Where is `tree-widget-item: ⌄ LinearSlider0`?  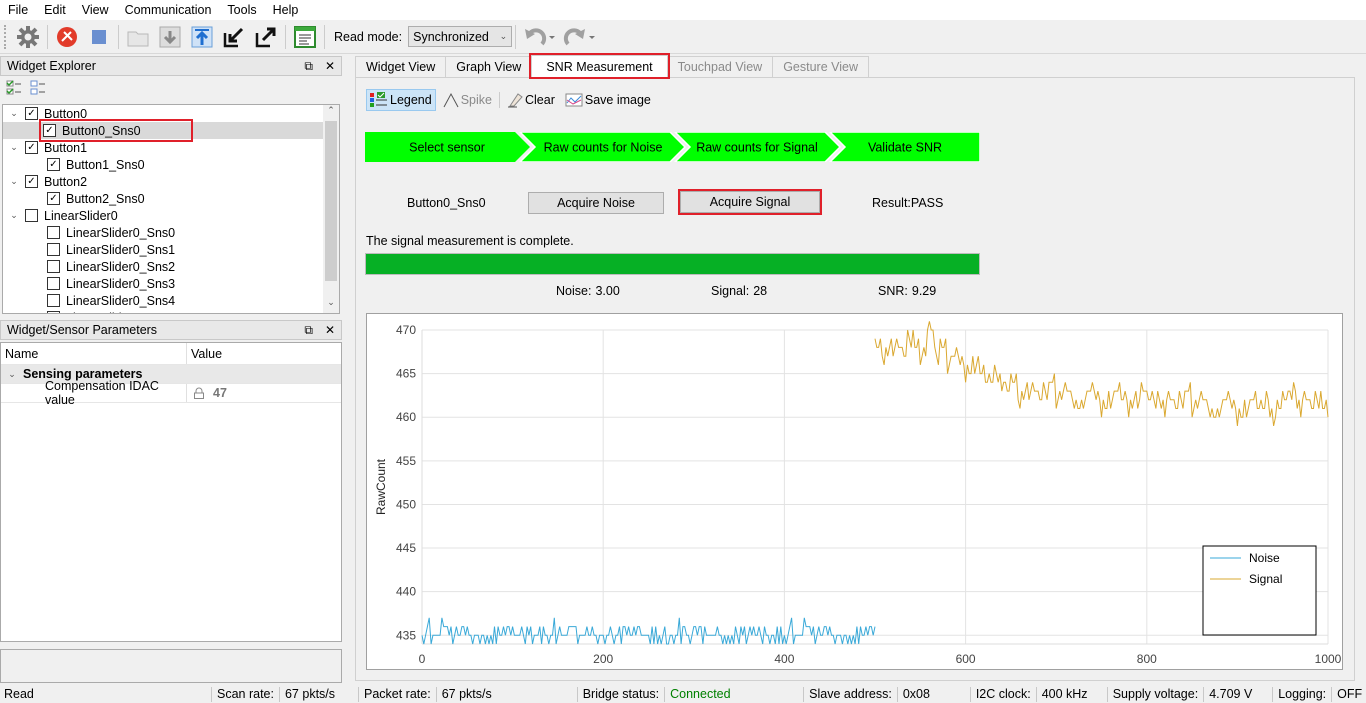
tree-widget-item: ⌄ LinearSlider0 is located at coordinates (163, 215).